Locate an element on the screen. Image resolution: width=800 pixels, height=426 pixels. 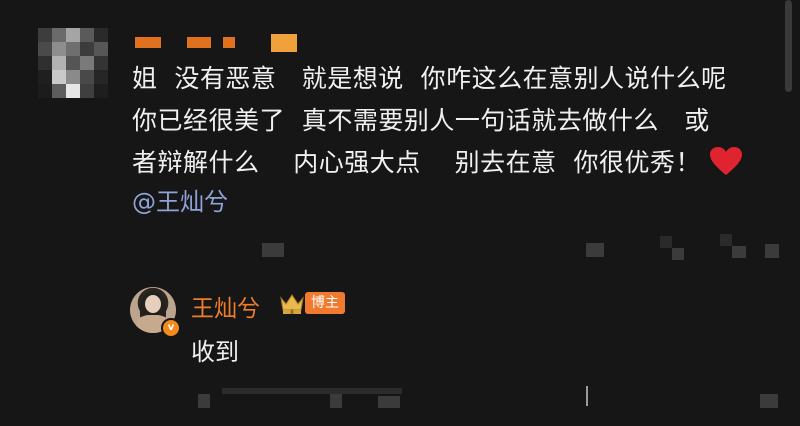
scrollbar is located at coordinates (788, 46).